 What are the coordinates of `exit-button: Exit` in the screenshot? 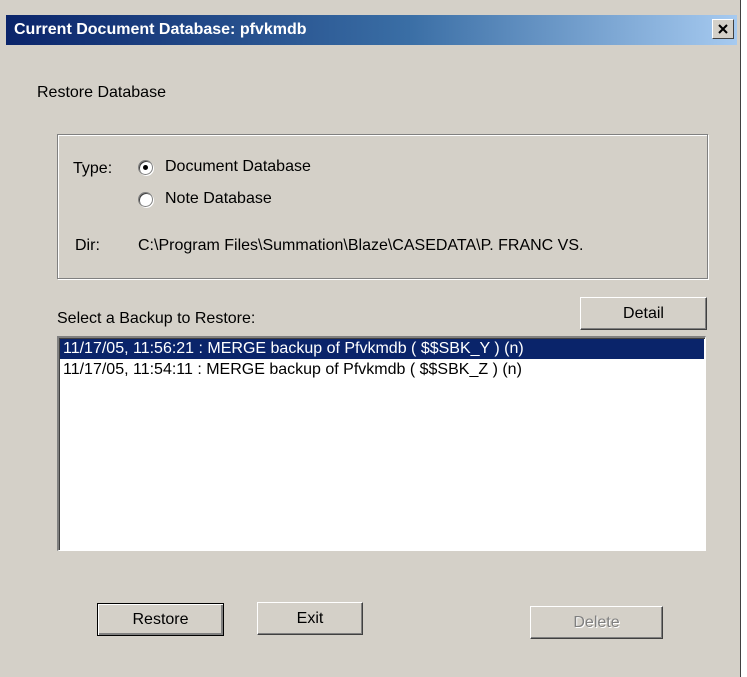 It's located at (310, 618).